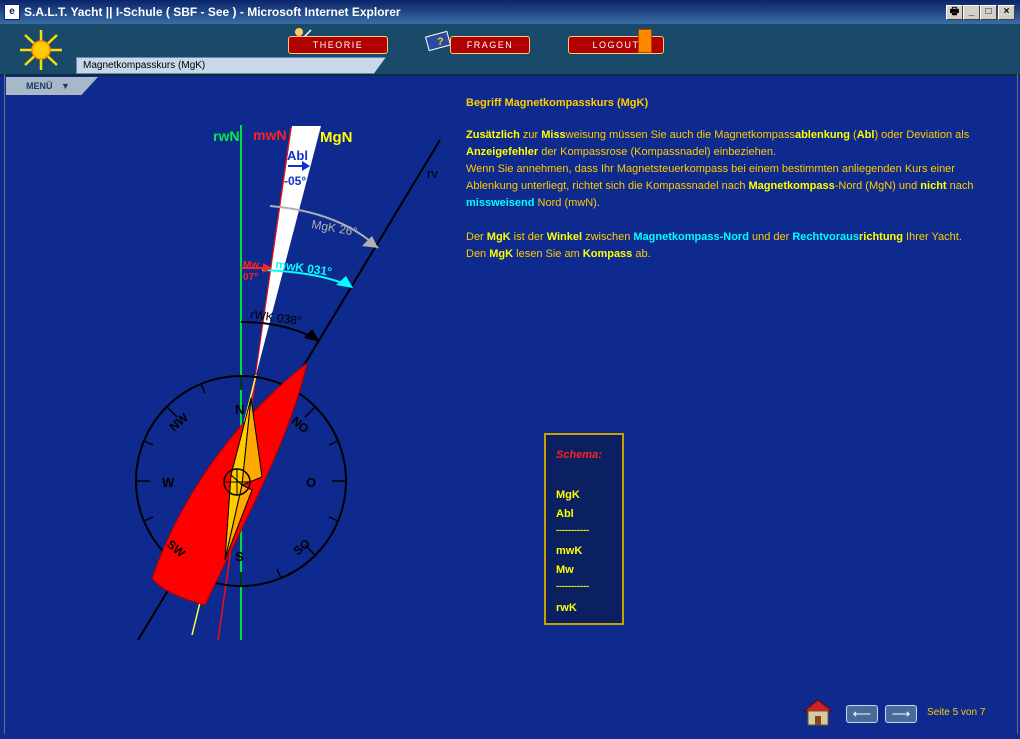  What do you see at coordinates (239, 409) in the screenshot?
I see `compass-n-label: N` at bounding box center [239, 409].